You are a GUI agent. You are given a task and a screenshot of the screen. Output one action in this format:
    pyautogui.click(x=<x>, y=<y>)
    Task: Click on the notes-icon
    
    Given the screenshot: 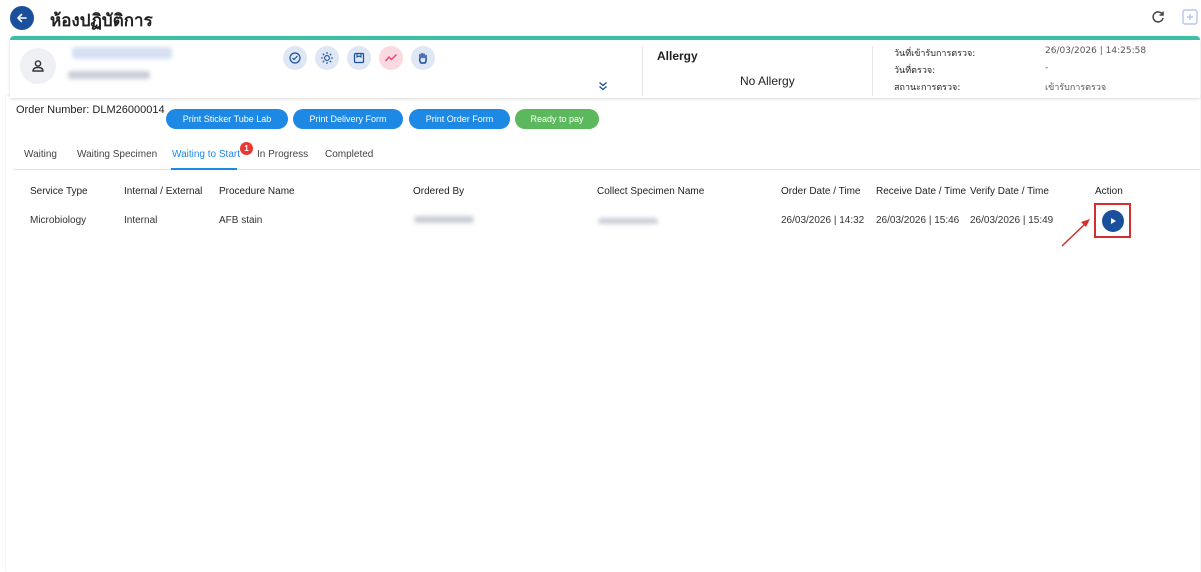 What is the action you would take?
    pyautogui.click(x=359, y=58)
    